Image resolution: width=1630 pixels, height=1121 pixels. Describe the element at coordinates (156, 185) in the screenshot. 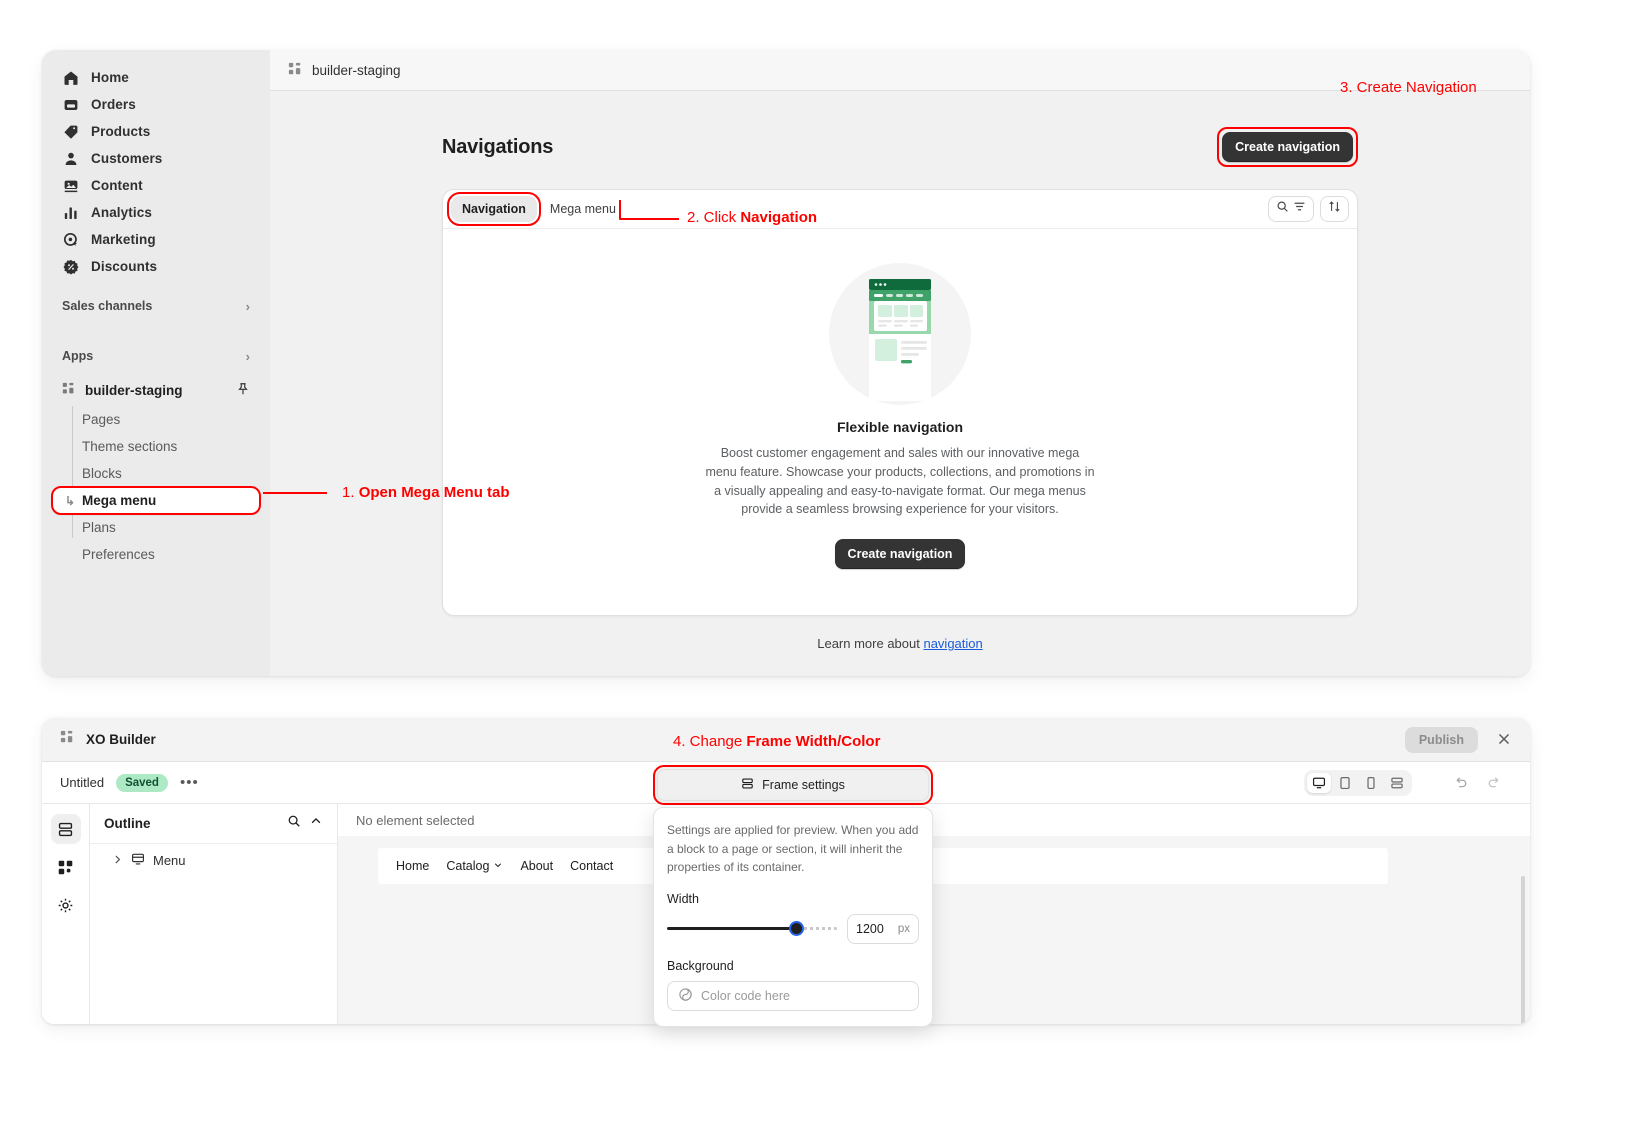

I see `sidebar-item-content: Content` at that location.